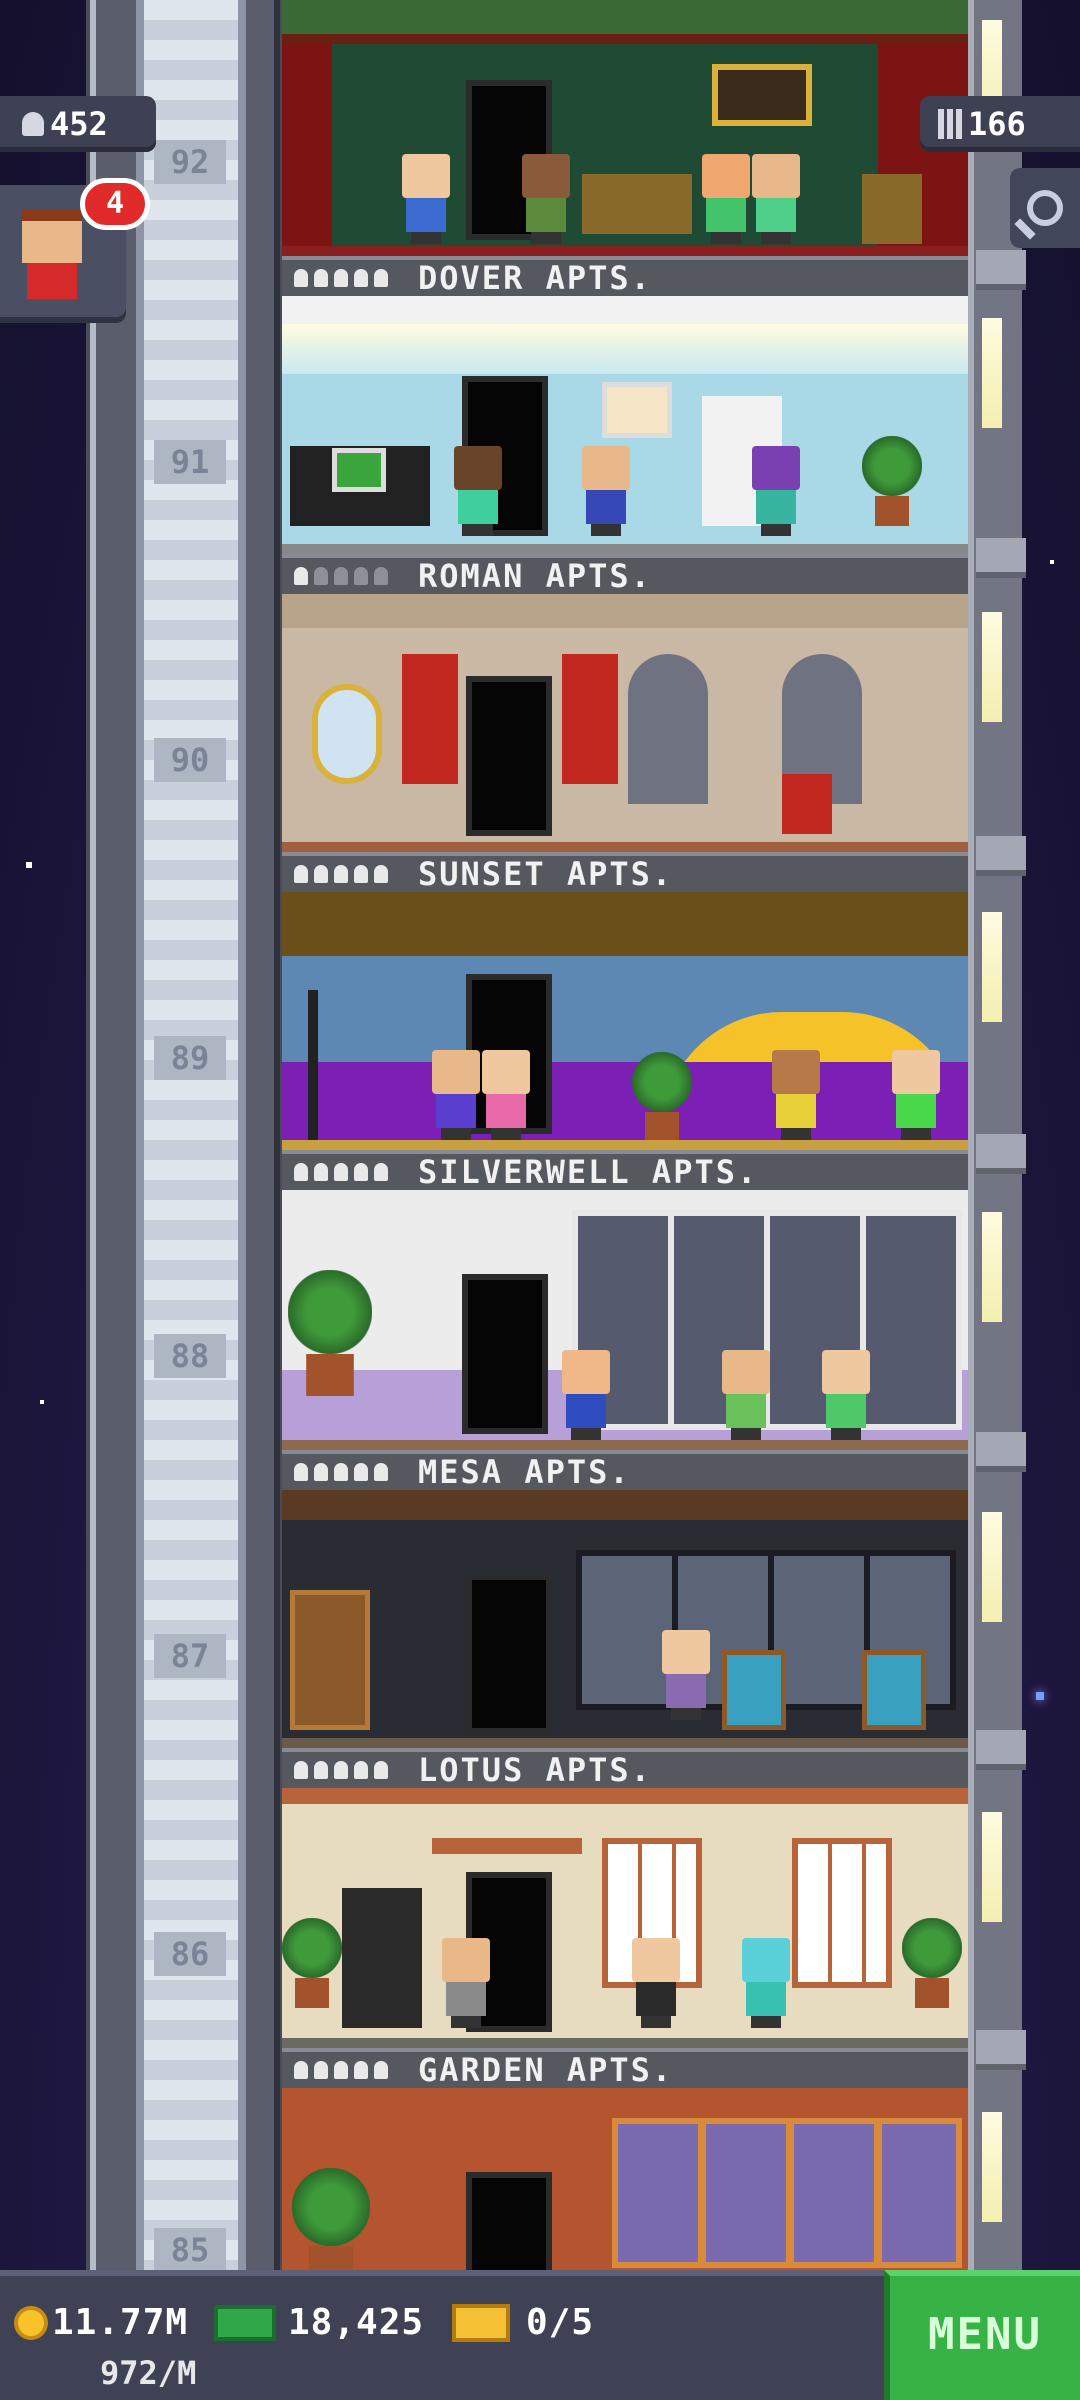 This screenshot has width=1080, height=2400. I want to click on coins-stat: 11.77M, so click(101, 2322).